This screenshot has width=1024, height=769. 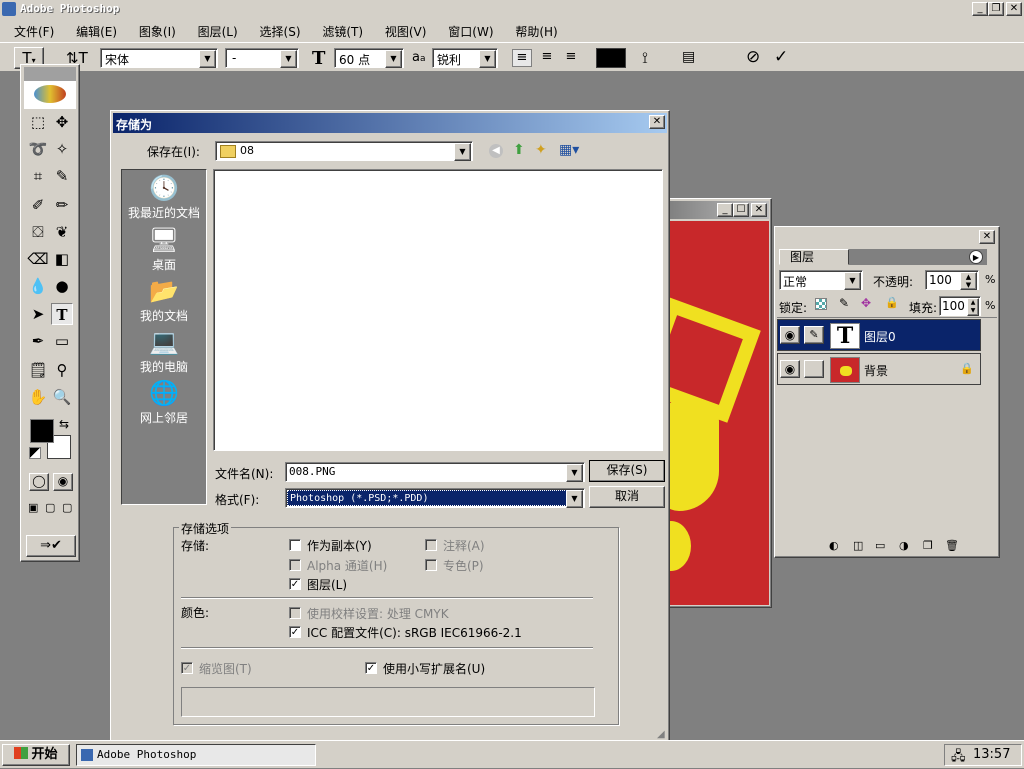 What do you see at coordinates (38, 259) in the screenshot?
I see `eraser-tool-icon: ⌫` at bounding box center [38, 259].